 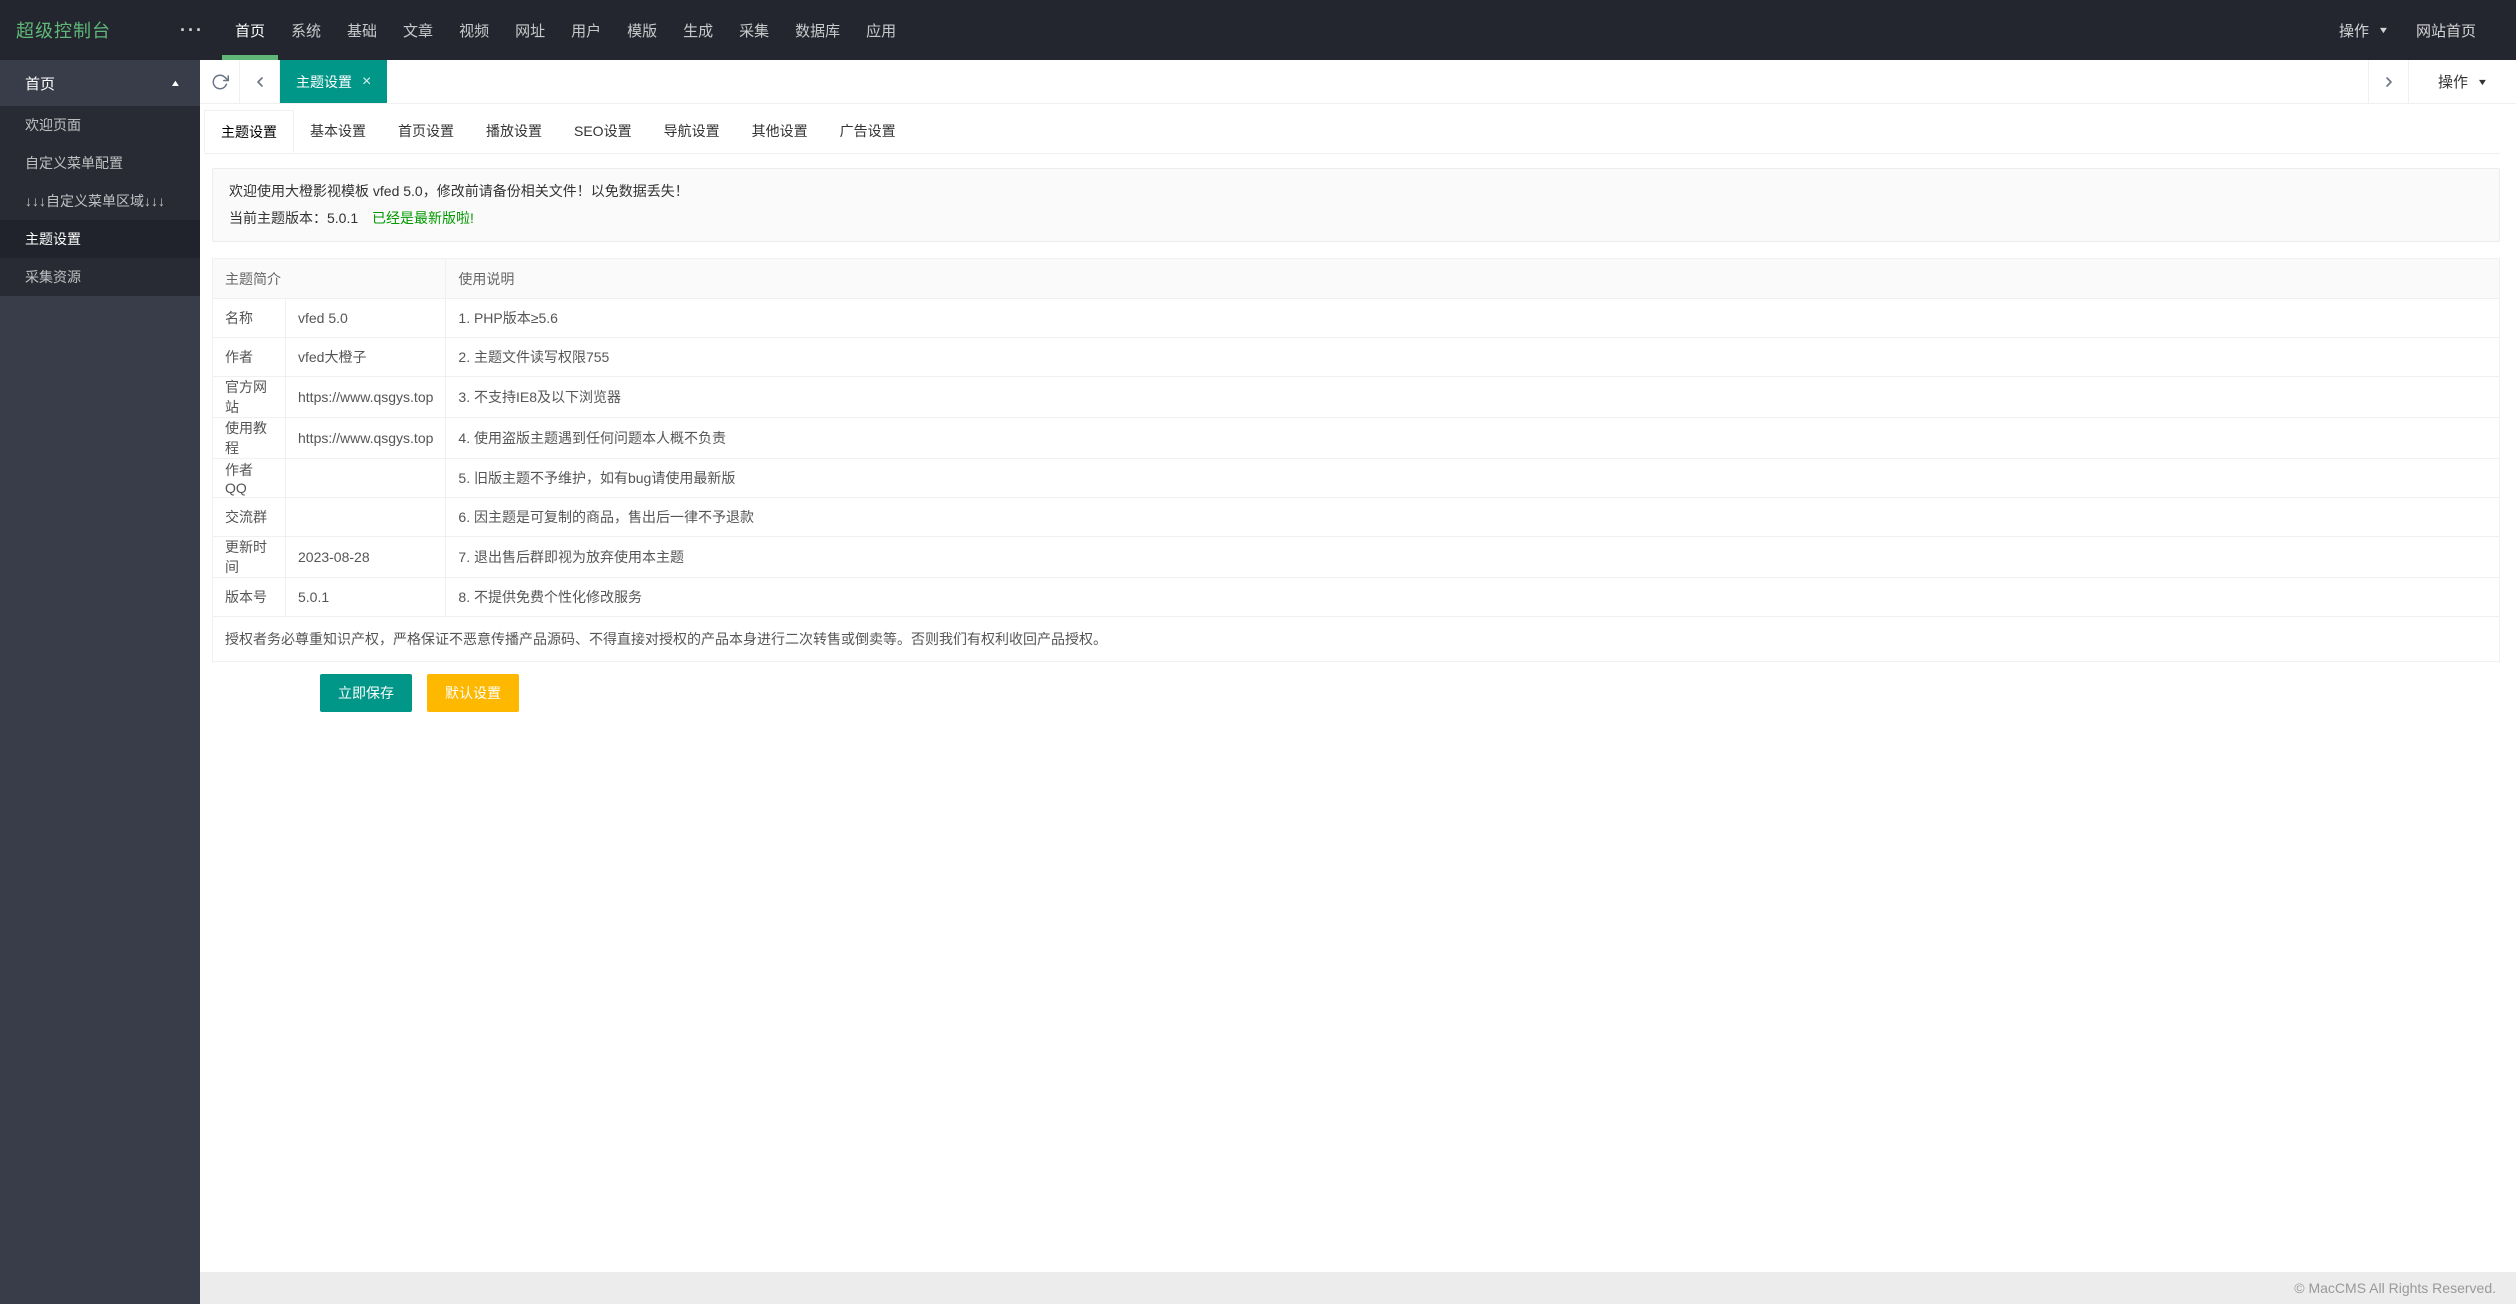 I want to click on topnav-item-home: 首页, so click(x=250, y=30).